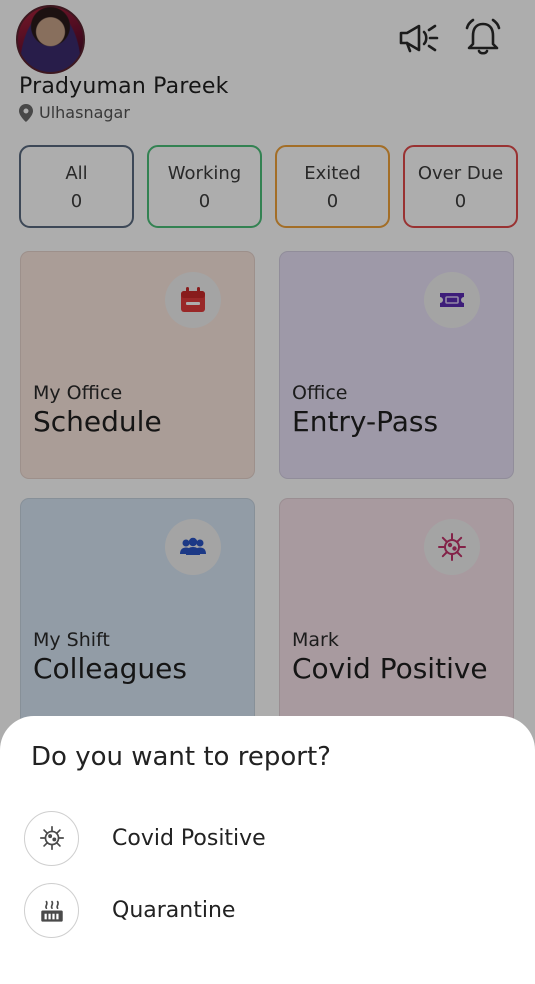  I want to click on virus-icon, so click(51, 838).